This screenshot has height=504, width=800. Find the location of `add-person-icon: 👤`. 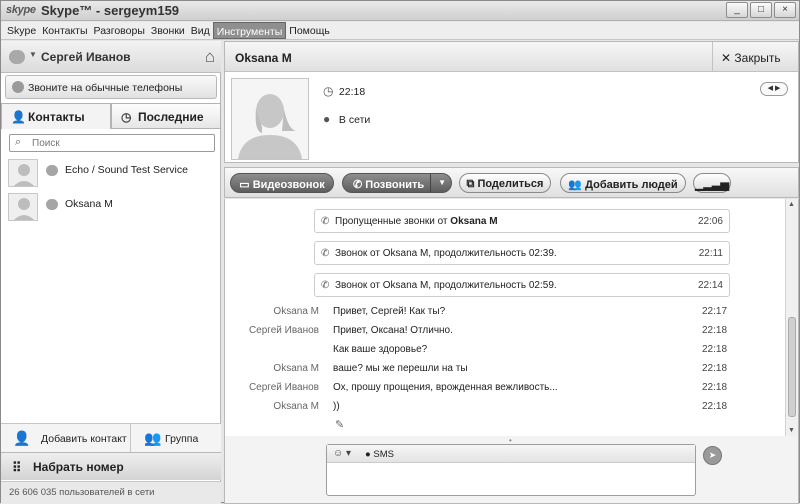

add-person-icon: 👤 is located at coordinates (22, 438).